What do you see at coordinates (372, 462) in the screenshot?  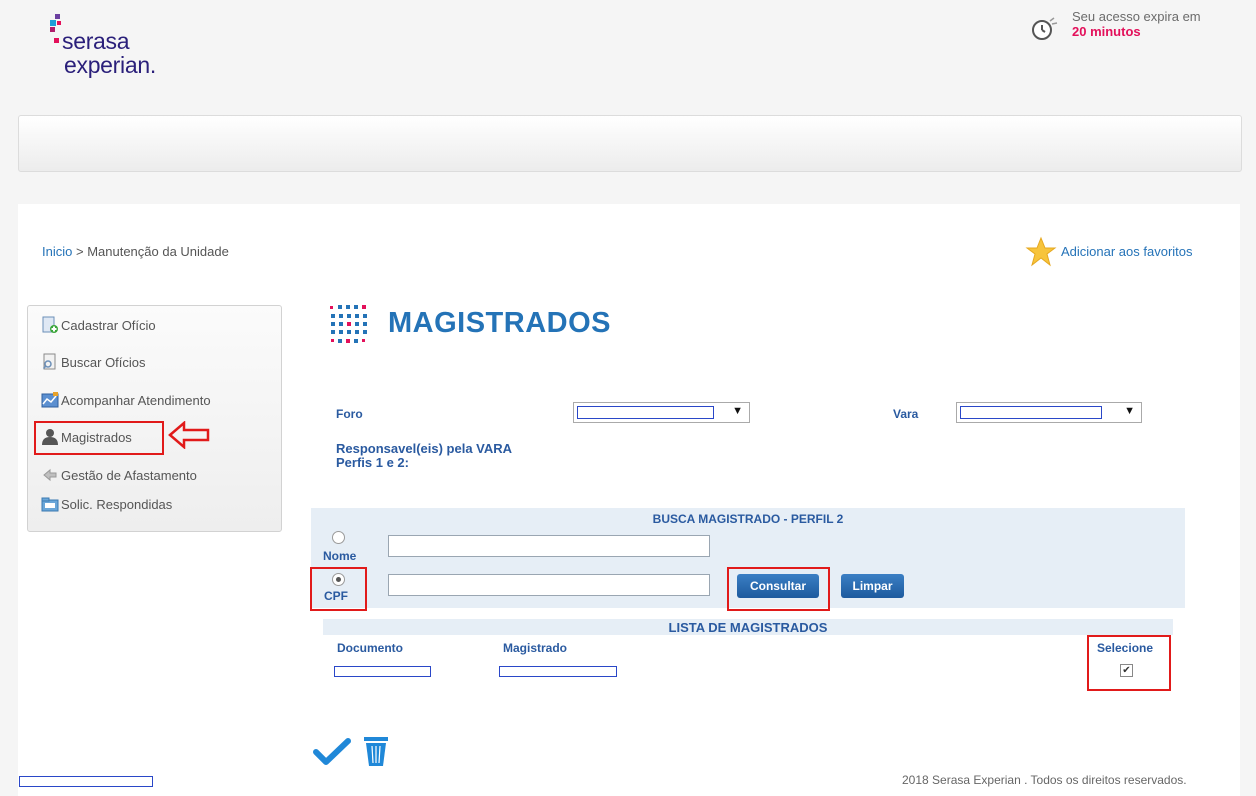 I see `perfis-label: Perfis 1 e 2:` at bounding box center [372, 462].